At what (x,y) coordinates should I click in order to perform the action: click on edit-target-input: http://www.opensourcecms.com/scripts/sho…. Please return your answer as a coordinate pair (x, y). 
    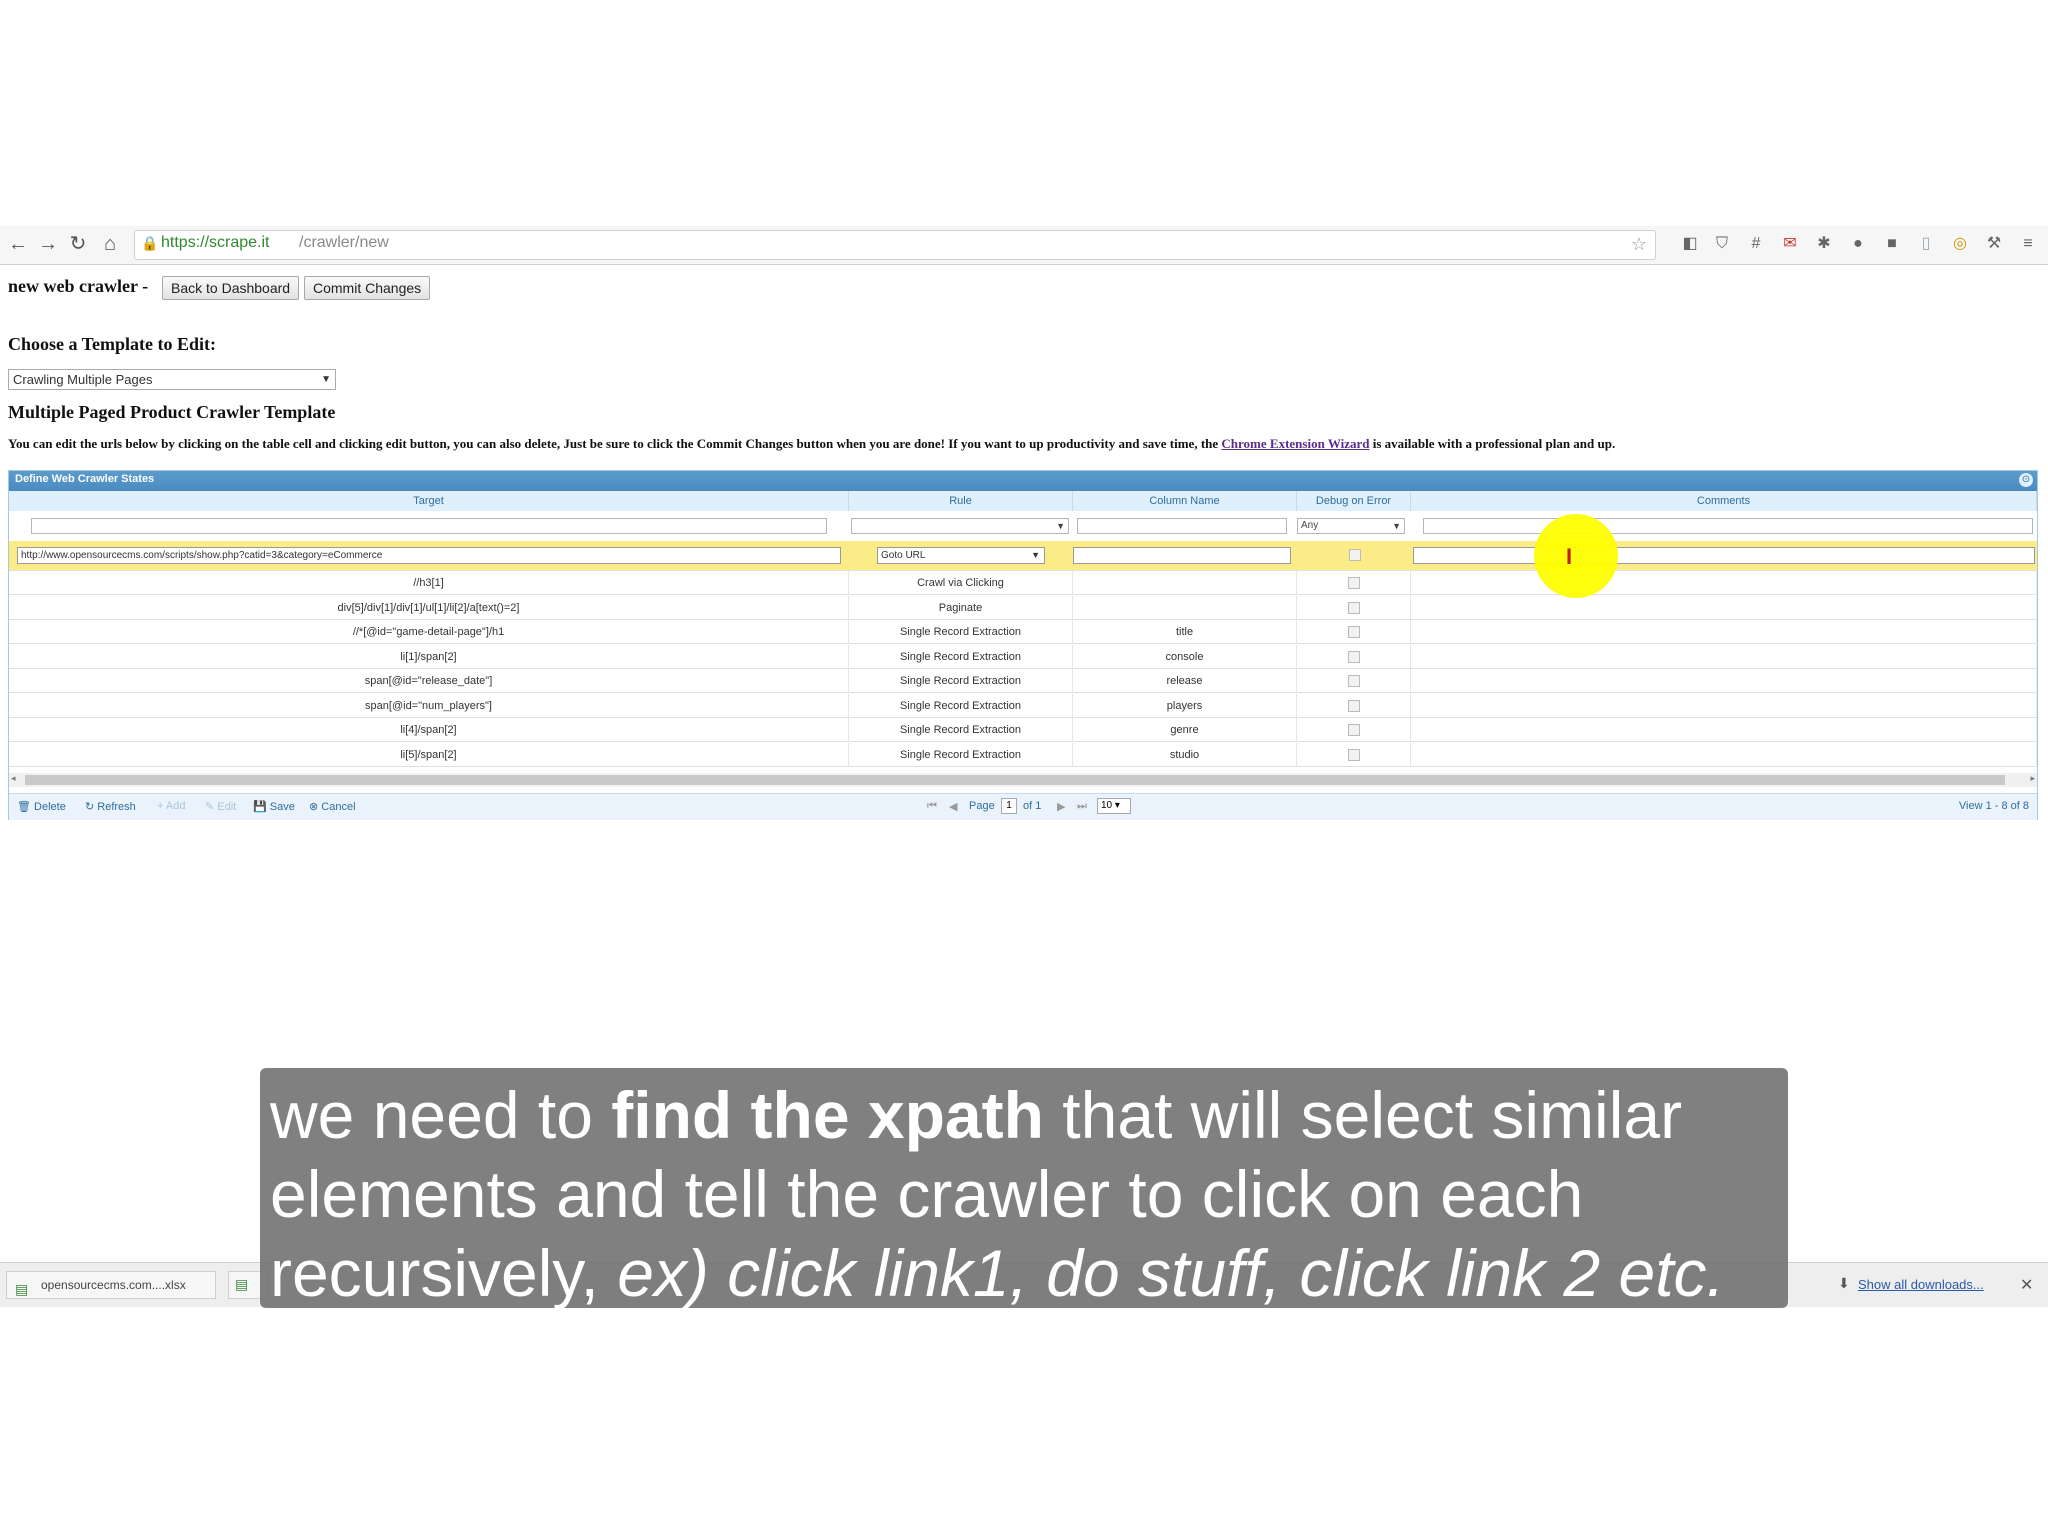
    Looking at the image, I should click on (429, 555).